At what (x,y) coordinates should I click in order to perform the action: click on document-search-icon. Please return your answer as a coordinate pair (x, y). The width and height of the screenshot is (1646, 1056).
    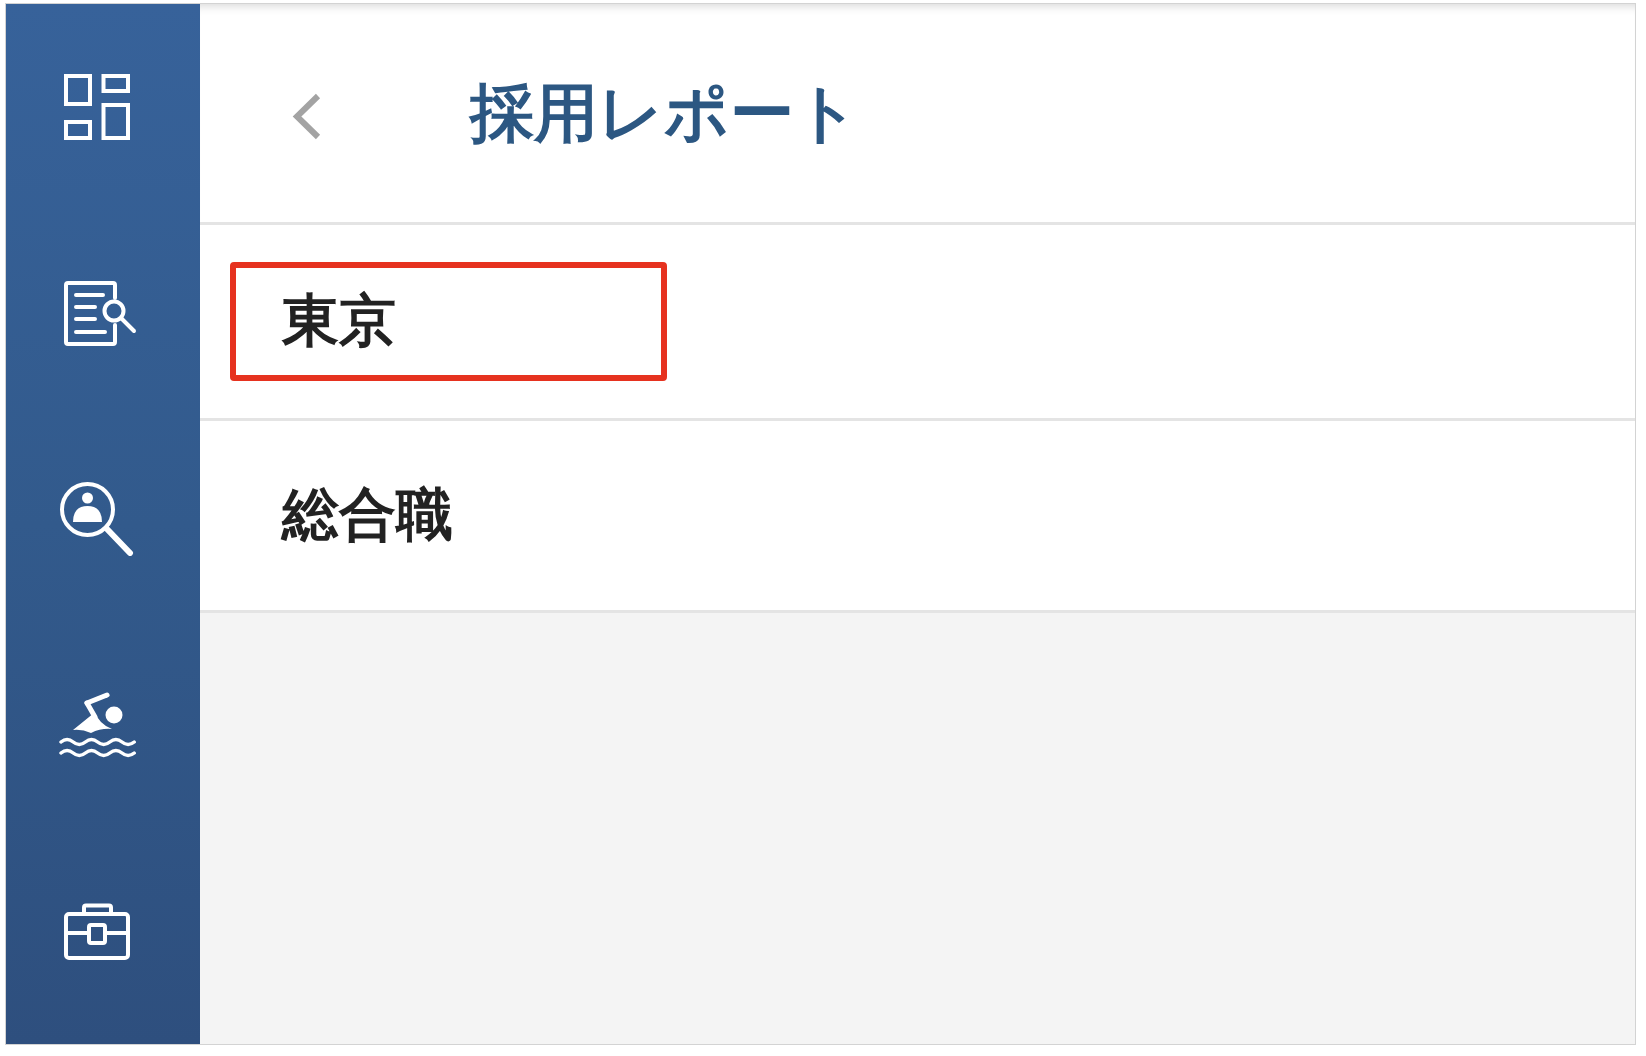
    Looking at the image, I should click on (100, 313).